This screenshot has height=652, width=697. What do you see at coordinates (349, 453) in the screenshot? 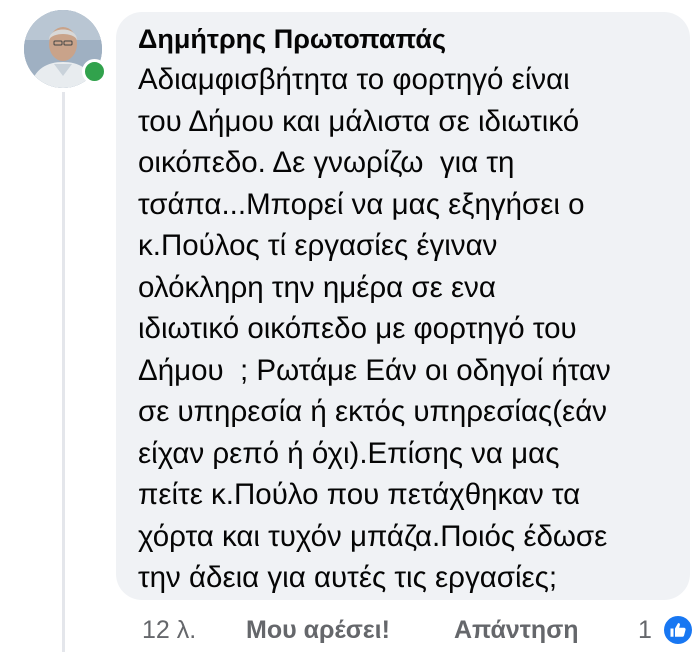
I see `comment-text-line: είχαν ρεπό ή όχι).Επίσης να μας` at bounding box center [349, 453].